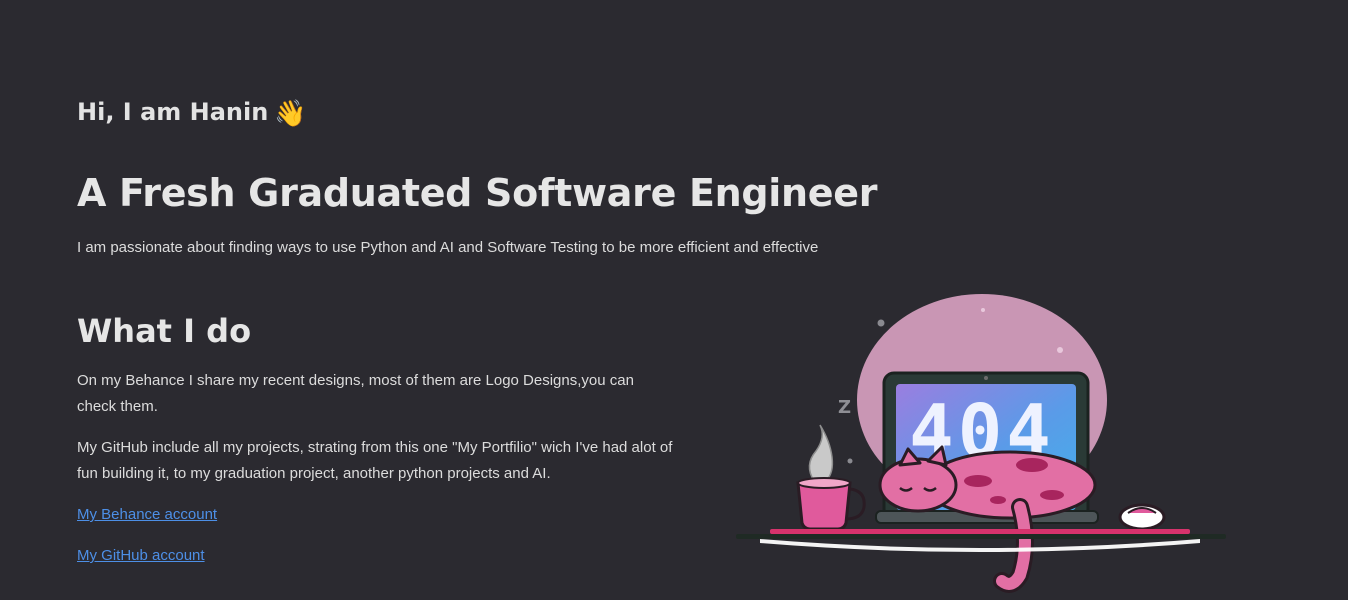 The height and width of the screenshot is (600, 1348). Describe the element at coordinates (290, 114) in the screenshot. I see `waving-hand-icon: 👋` at that location.